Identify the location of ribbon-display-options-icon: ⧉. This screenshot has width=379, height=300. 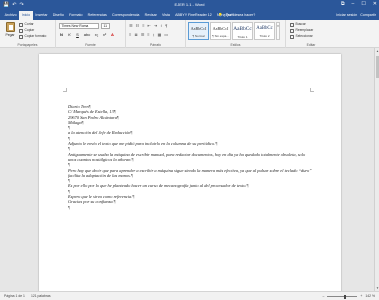
(343, 4).